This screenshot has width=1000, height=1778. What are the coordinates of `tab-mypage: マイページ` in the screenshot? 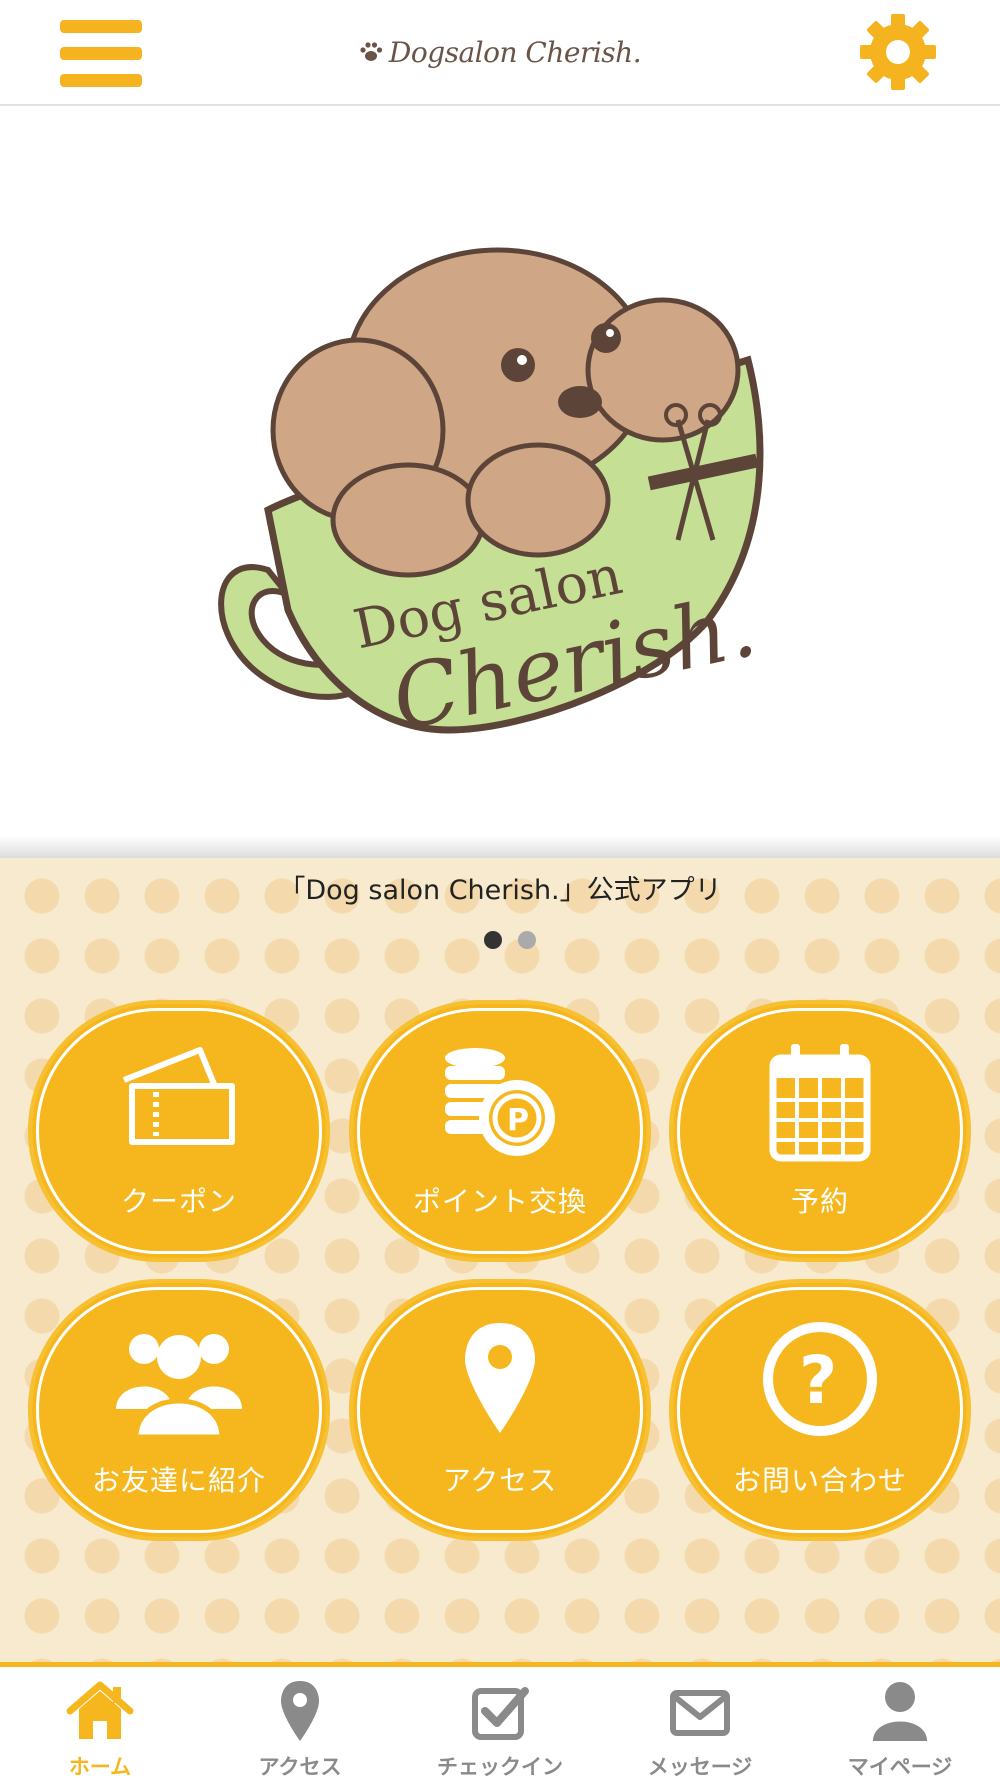 It's located at (900, 1722).